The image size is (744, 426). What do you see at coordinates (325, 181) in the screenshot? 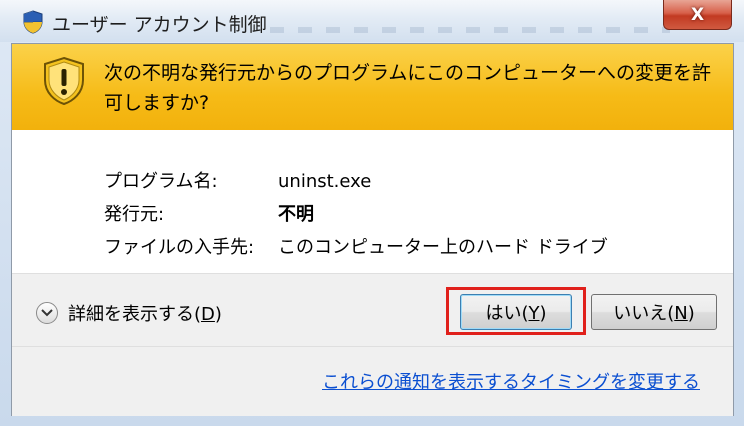
I see `program-name-value: uninst.exe` at bounding box center [325, 181].